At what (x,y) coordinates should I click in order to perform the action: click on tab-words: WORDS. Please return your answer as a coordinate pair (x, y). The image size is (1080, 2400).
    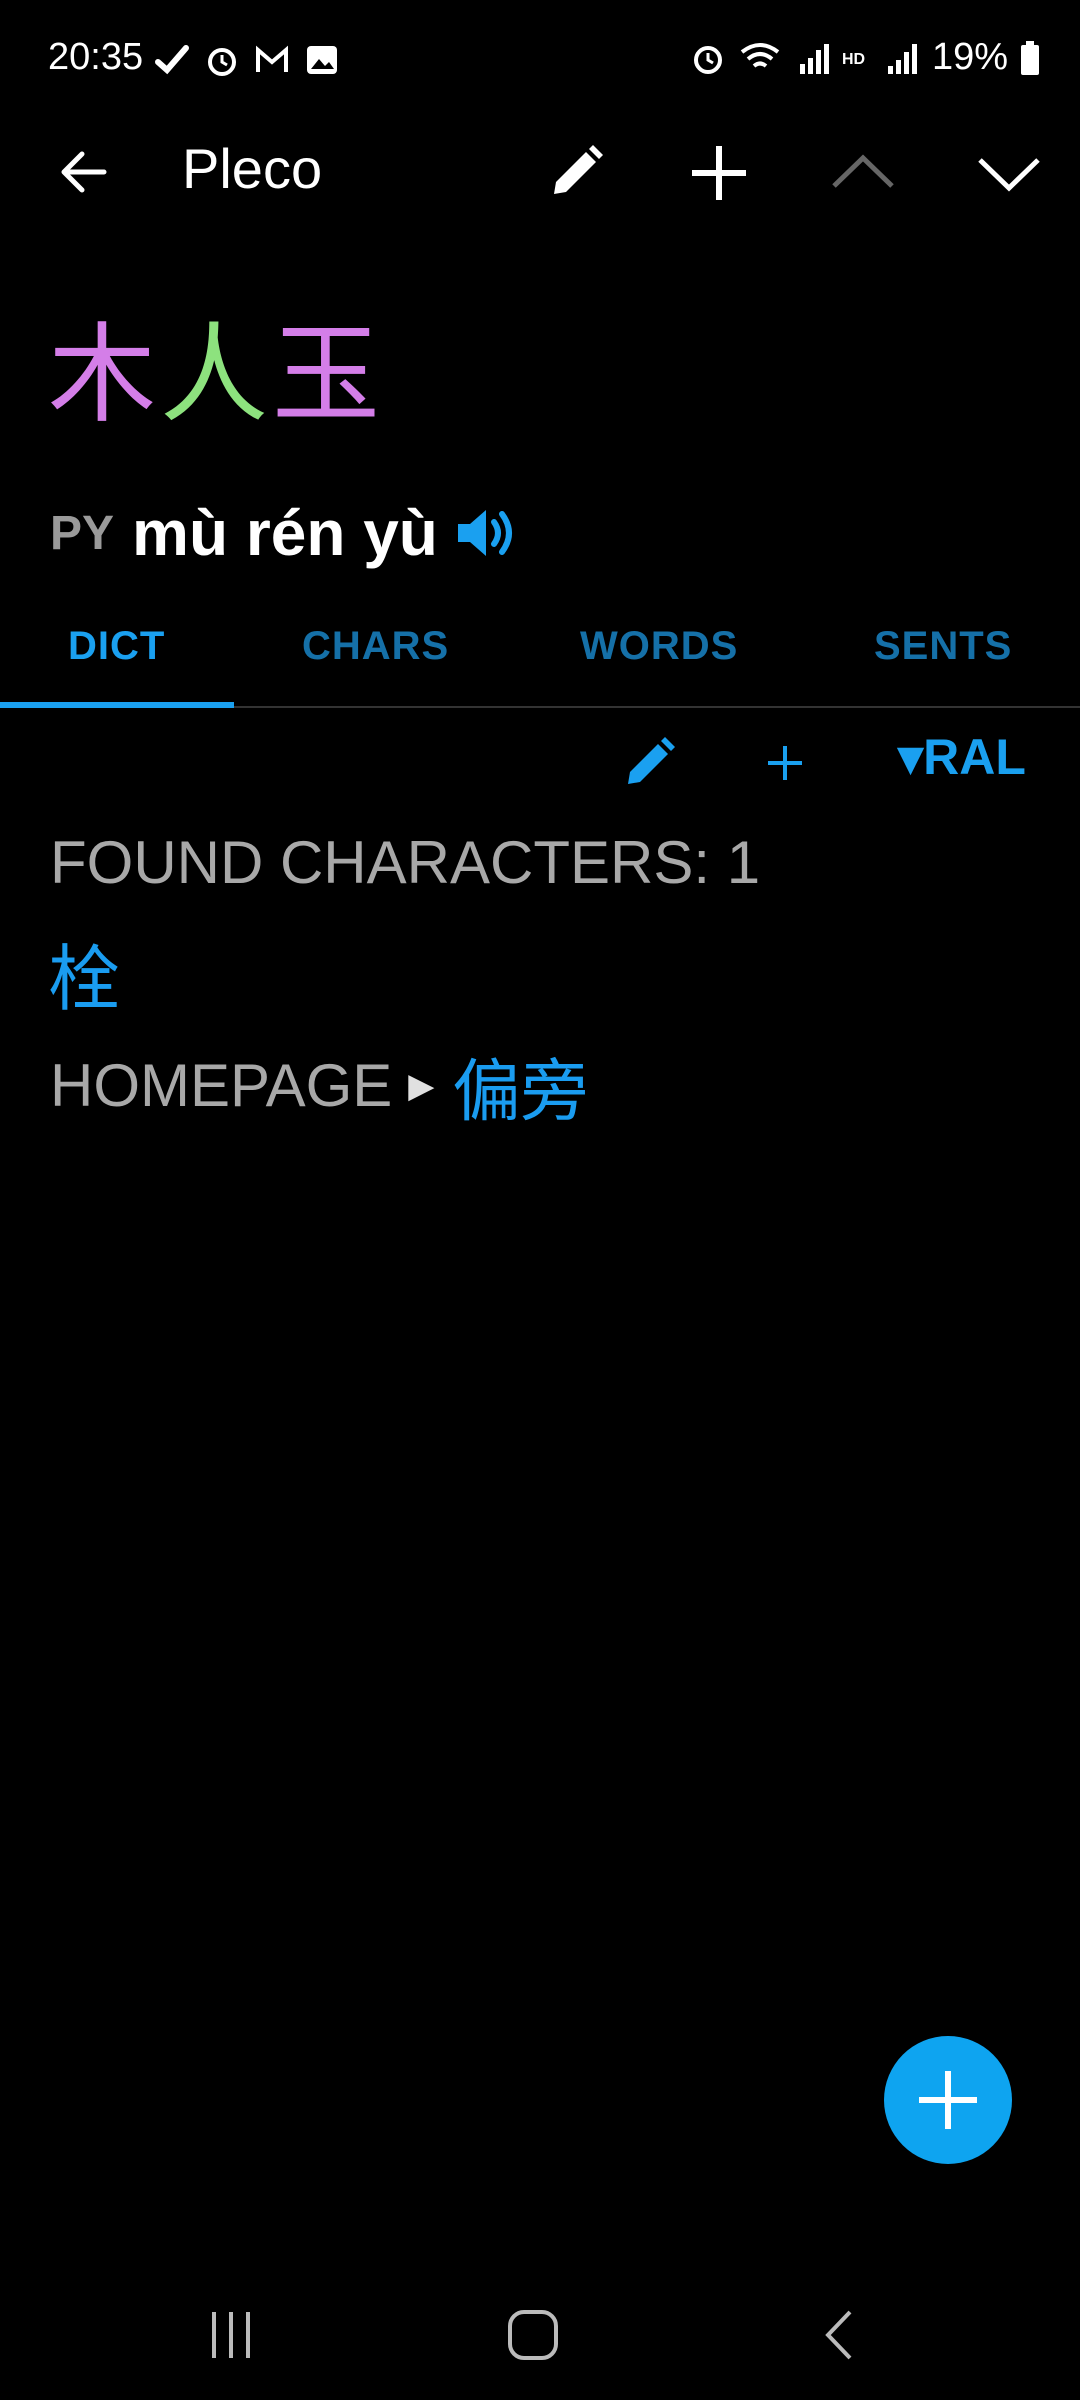
    Looking at the image, I should click on (659, 646).